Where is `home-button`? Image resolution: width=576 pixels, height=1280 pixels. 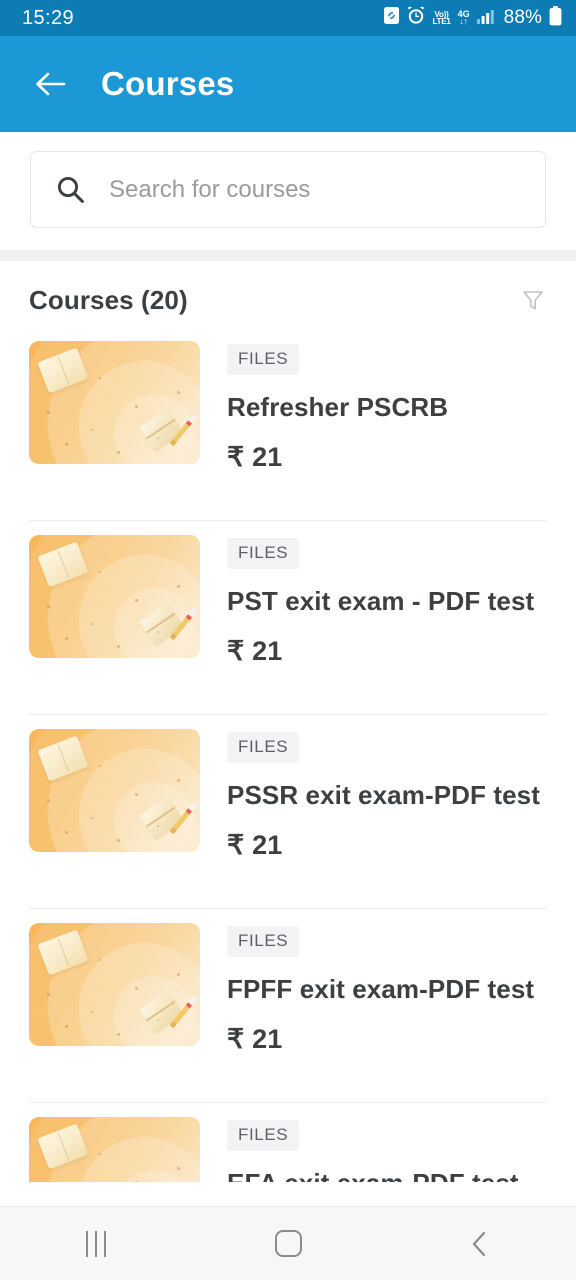
home-button is located at coordinates (288, 1243).